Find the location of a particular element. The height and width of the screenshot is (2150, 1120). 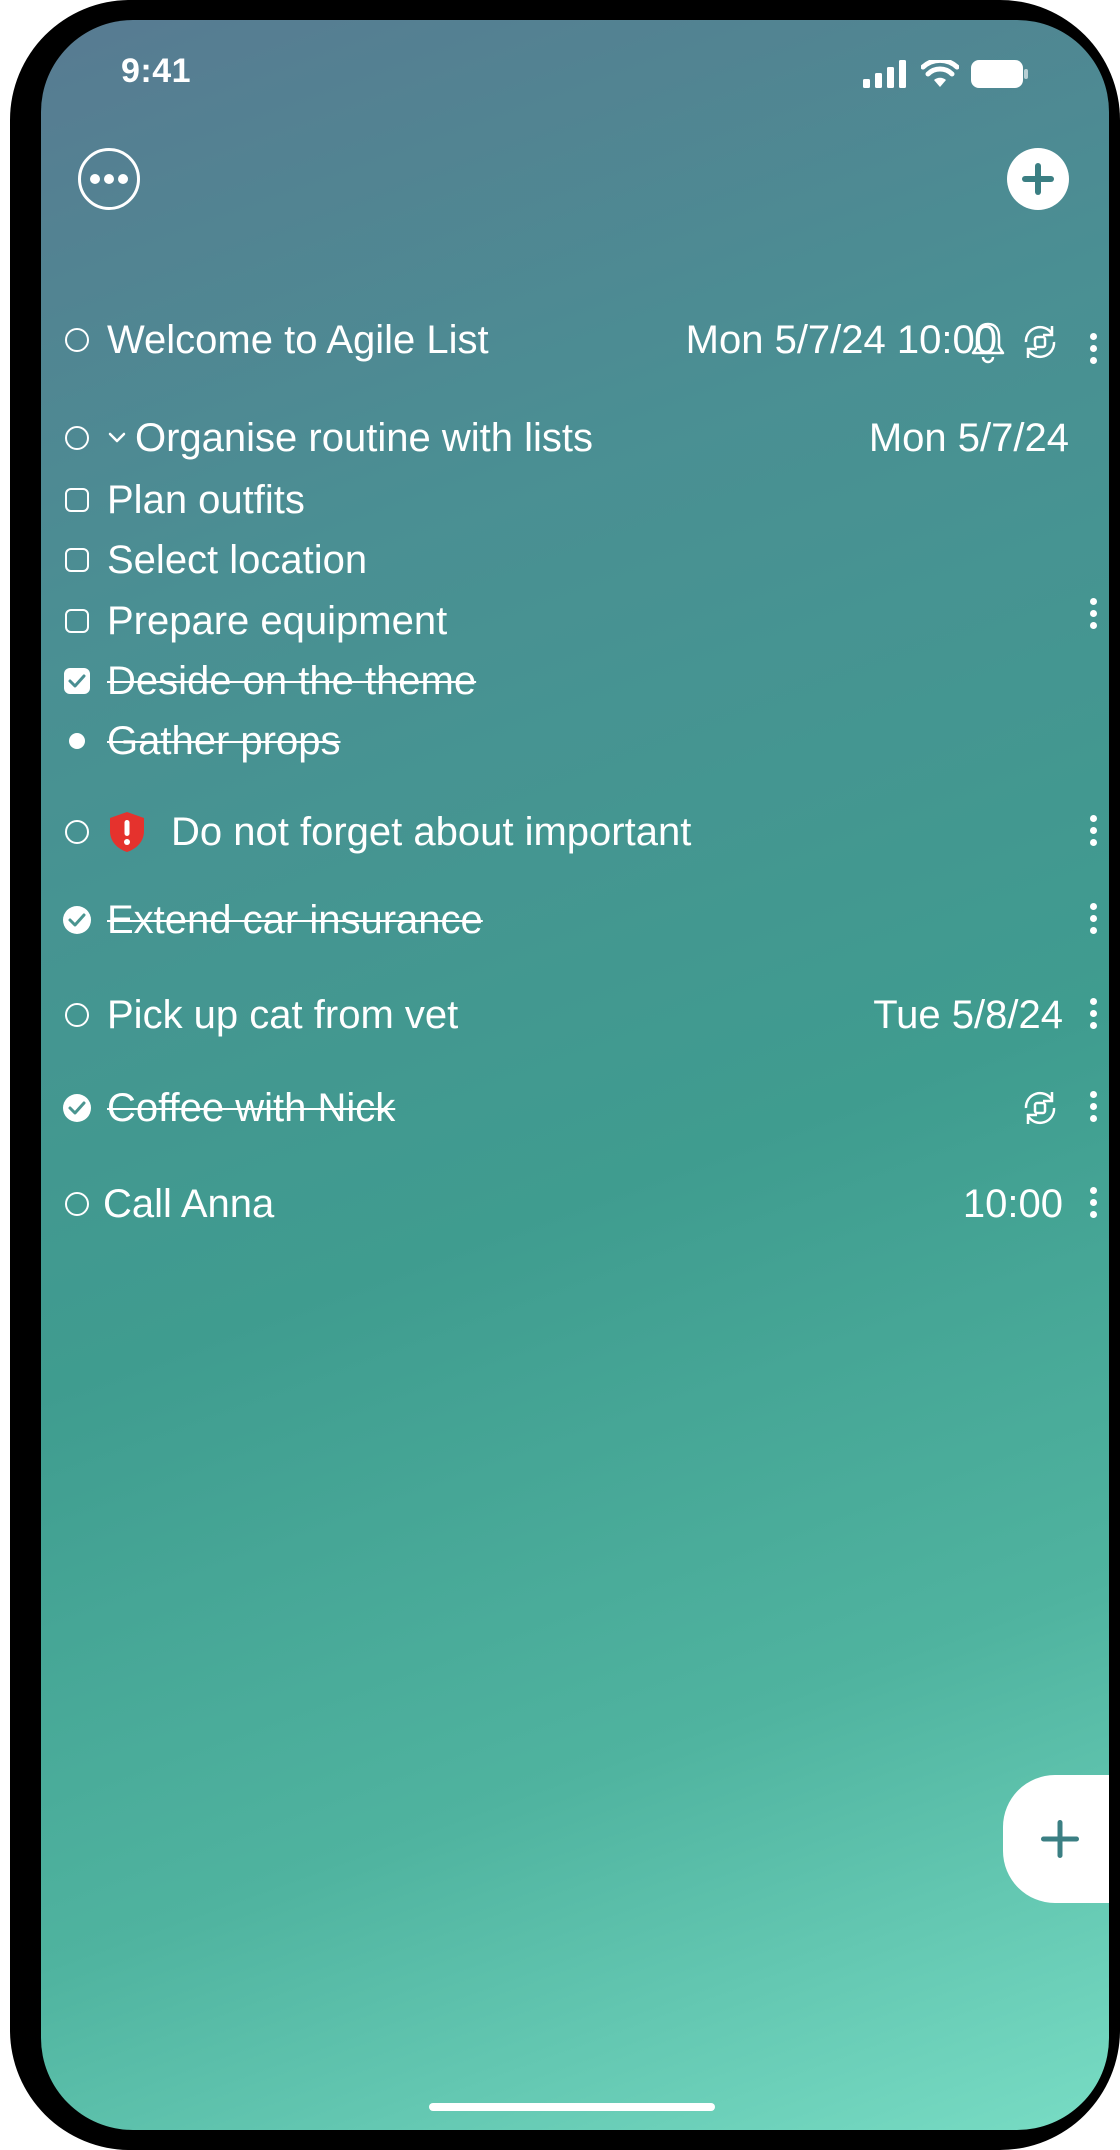

task-title: Coffee with Nick is located at coordinates (251, 1107).